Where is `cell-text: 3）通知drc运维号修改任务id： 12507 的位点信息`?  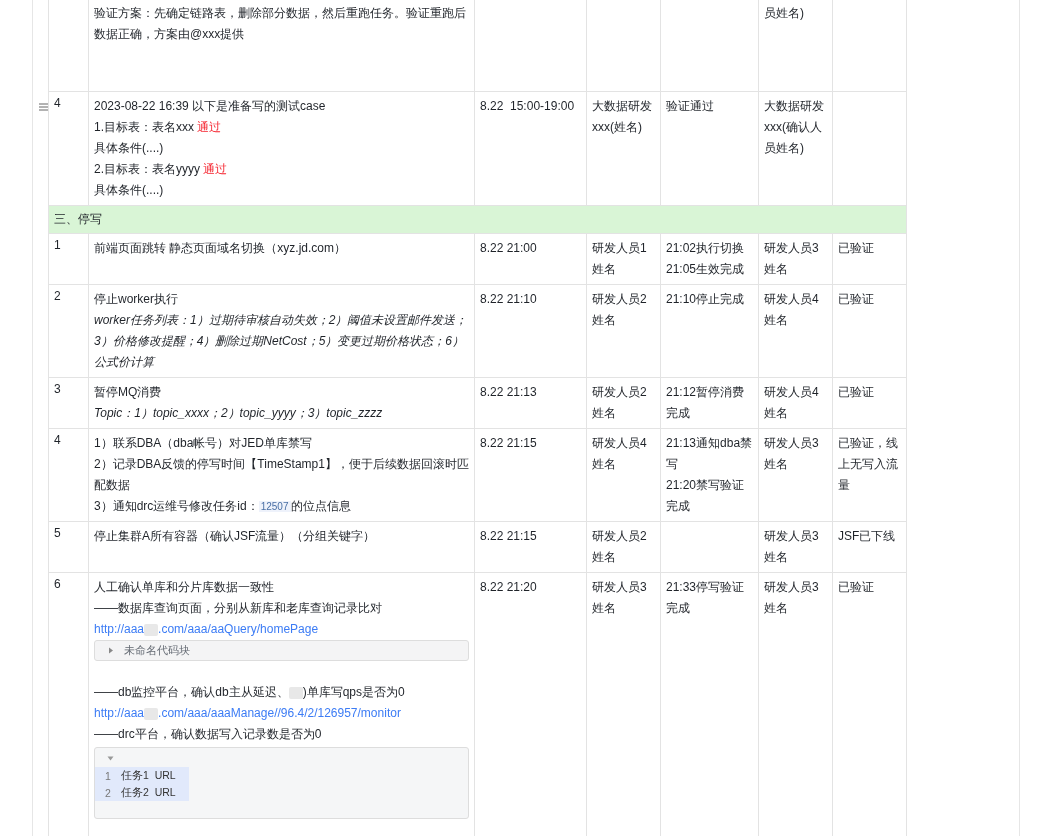 cell-text: 3）通知drc运维号修改任务id： 12507 的位点信息 is located at coordinates (223, 506).